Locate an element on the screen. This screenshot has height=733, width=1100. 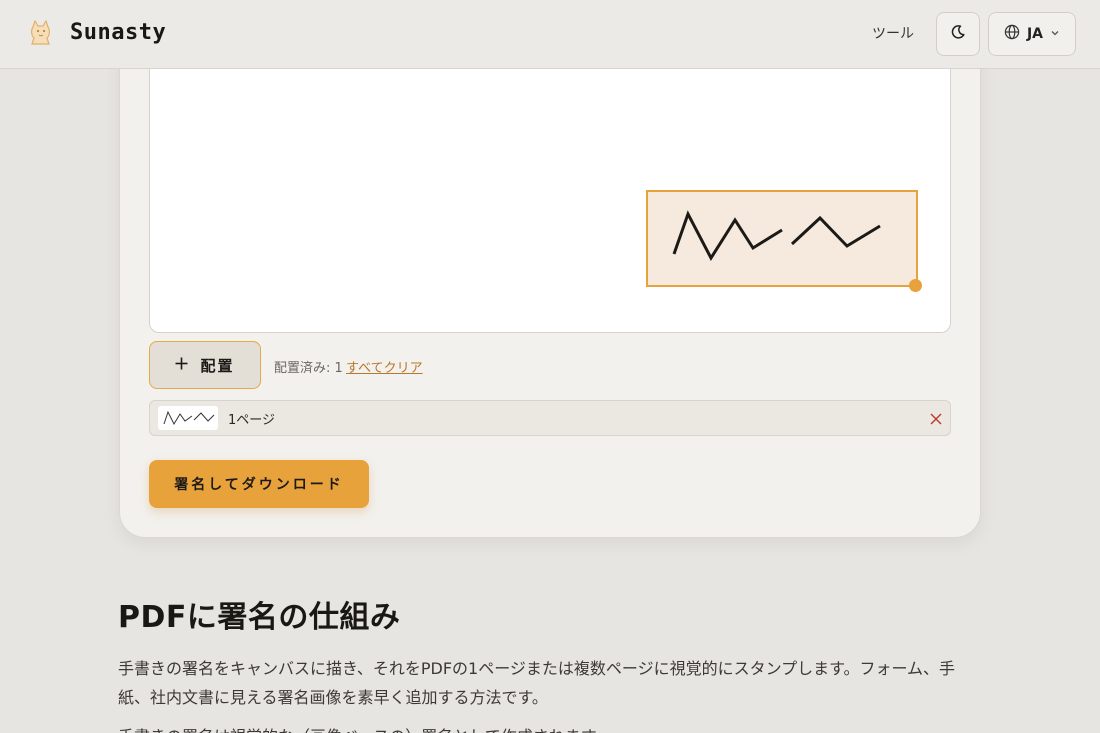
section-title: PDFに署名の仕組み is located at coordinates (259, 617).